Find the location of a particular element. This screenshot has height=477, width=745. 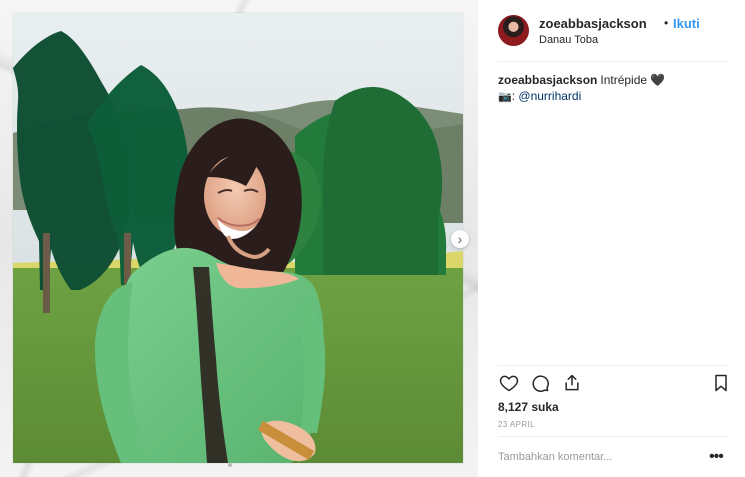

share-icon is located at coordinates (572, 382).